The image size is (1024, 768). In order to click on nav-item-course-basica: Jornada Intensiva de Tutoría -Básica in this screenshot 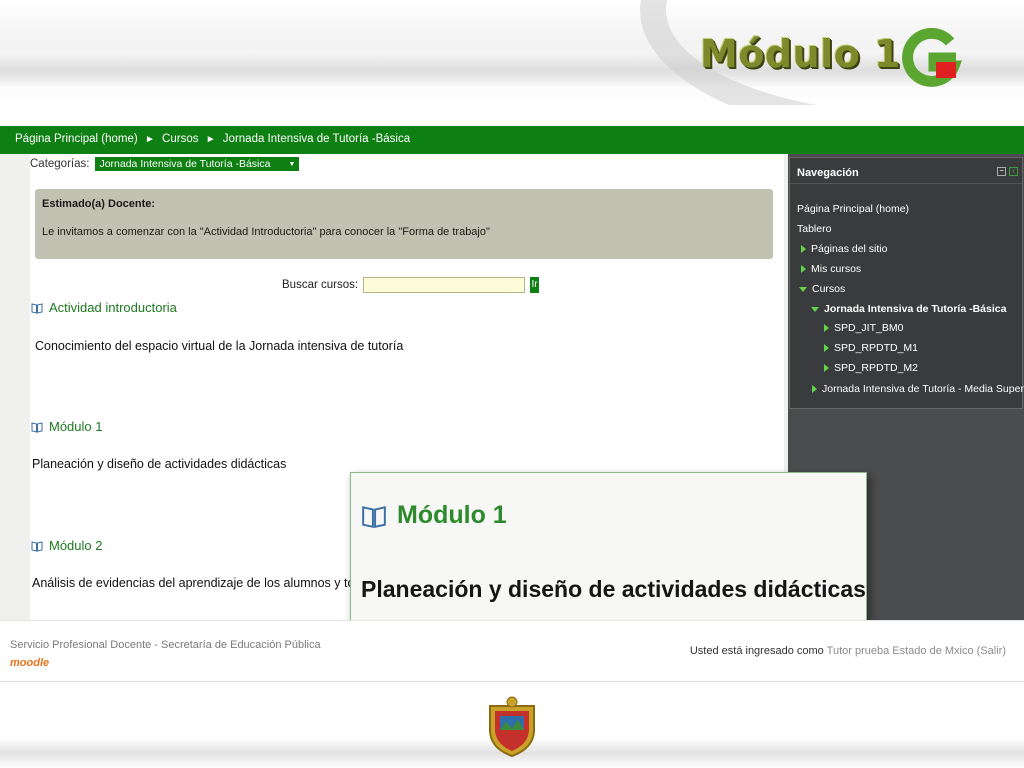, I will do `click(908, 309)`.